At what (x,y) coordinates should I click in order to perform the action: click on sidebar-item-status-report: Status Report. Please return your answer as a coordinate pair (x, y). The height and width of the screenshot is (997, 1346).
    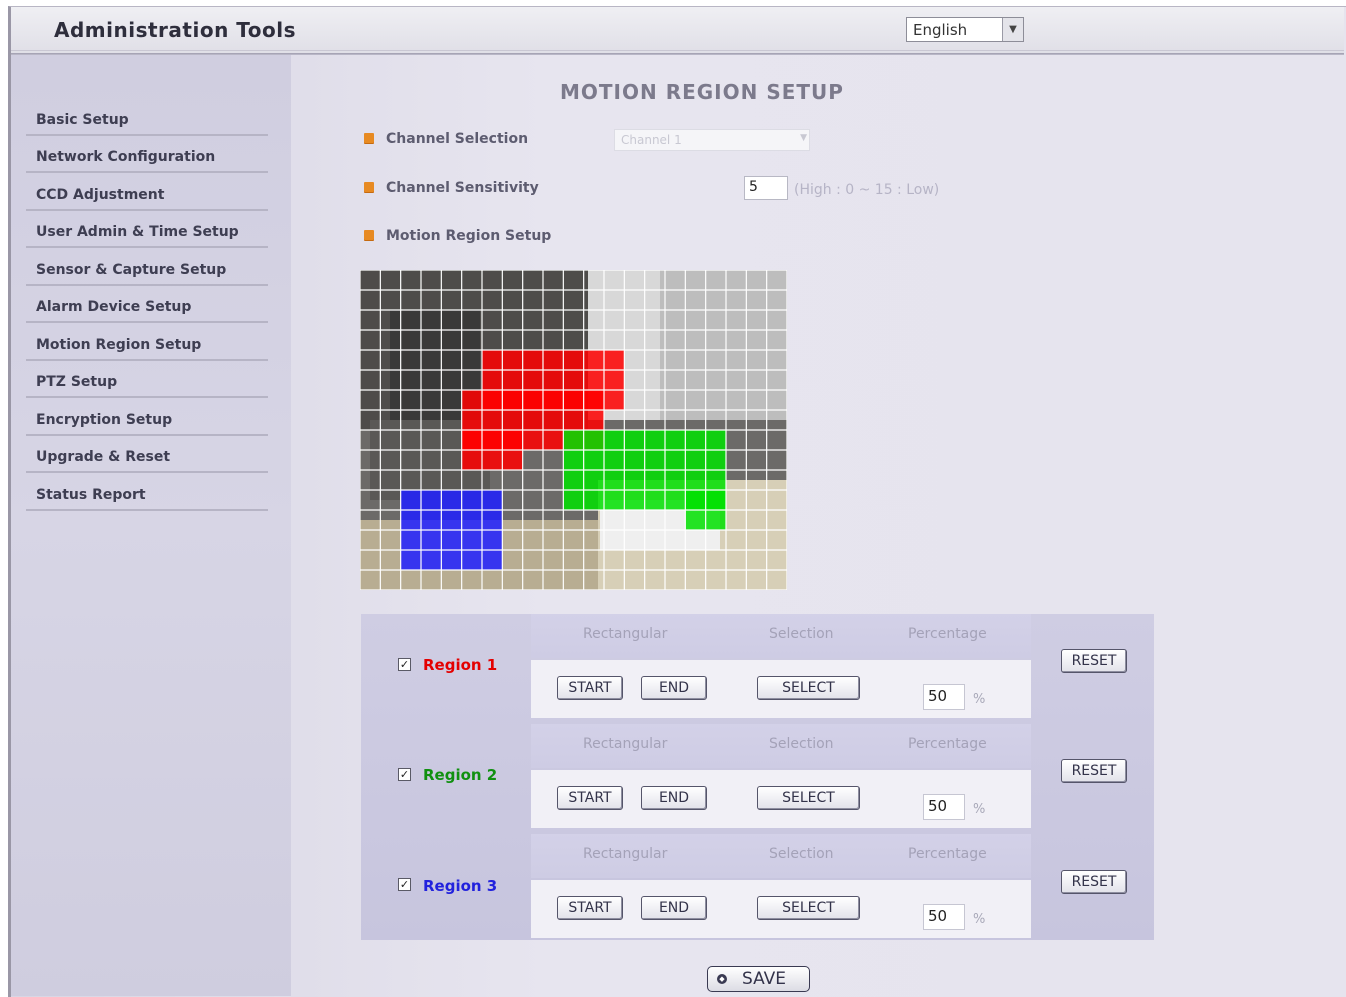
    Looking at the image, I should click on (147, 493).